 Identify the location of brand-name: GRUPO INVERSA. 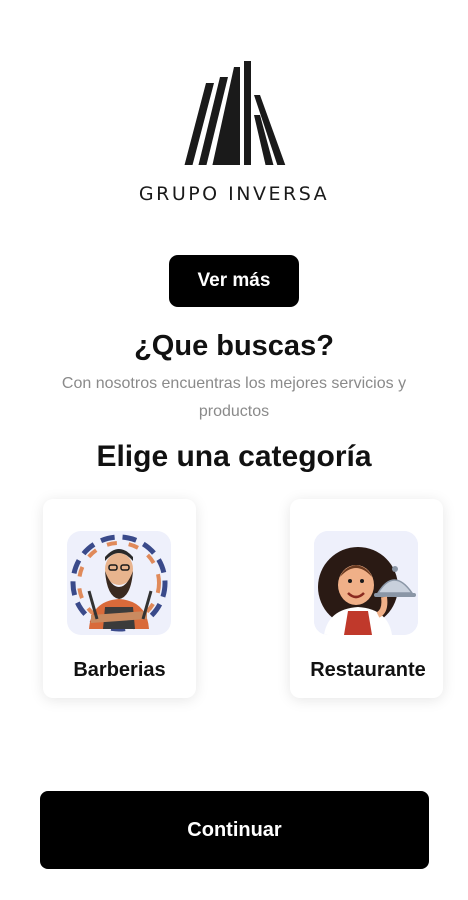
(234, 194).